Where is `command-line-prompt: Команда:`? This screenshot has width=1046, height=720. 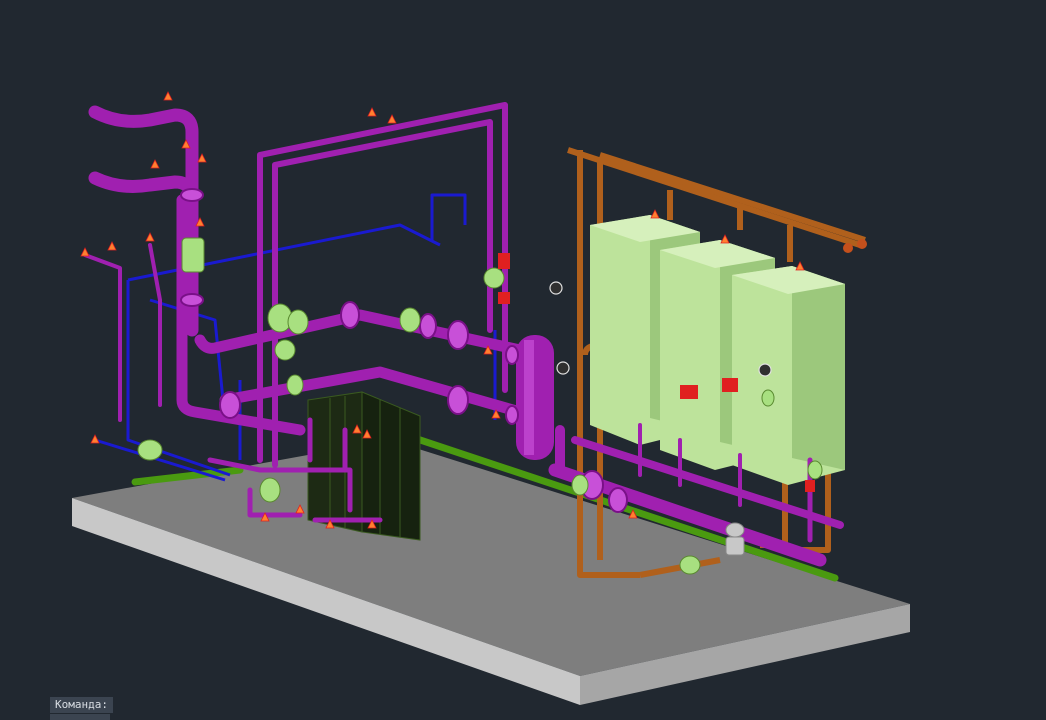 command-line-prompt: Команда: is located at coordinates (81, 705).